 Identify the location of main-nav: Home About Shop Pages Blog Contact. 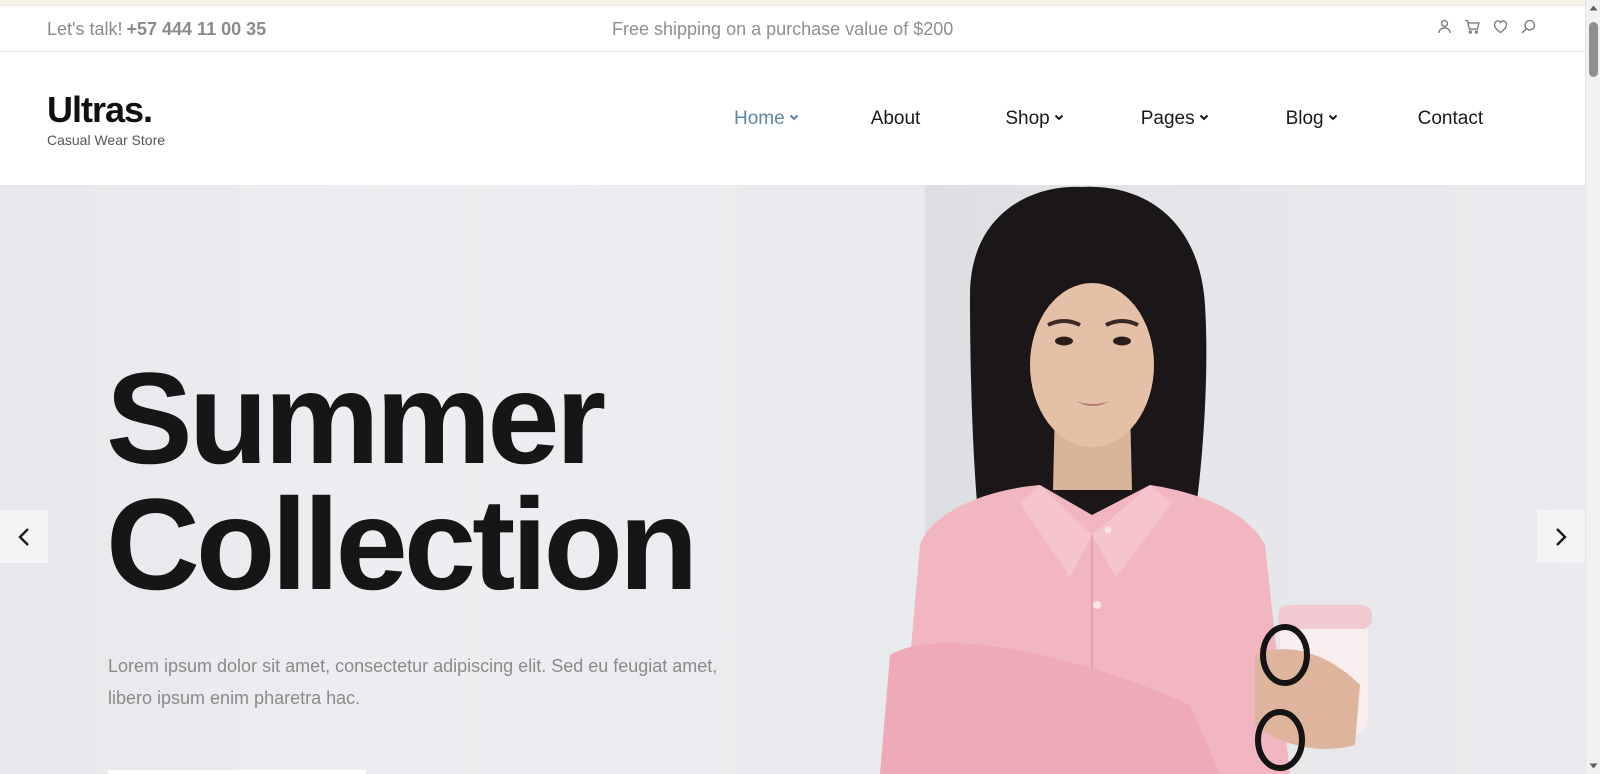
(1108, 119).